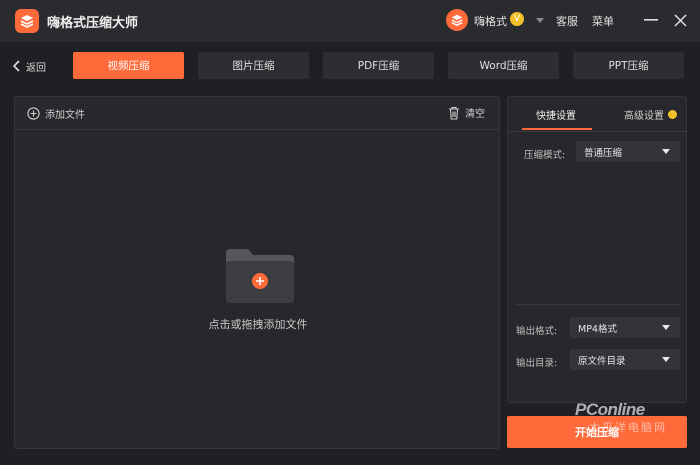 This screenshot has width=700, height=465. I want to click on output-format-label: 输出格式:, so click(537, 331).